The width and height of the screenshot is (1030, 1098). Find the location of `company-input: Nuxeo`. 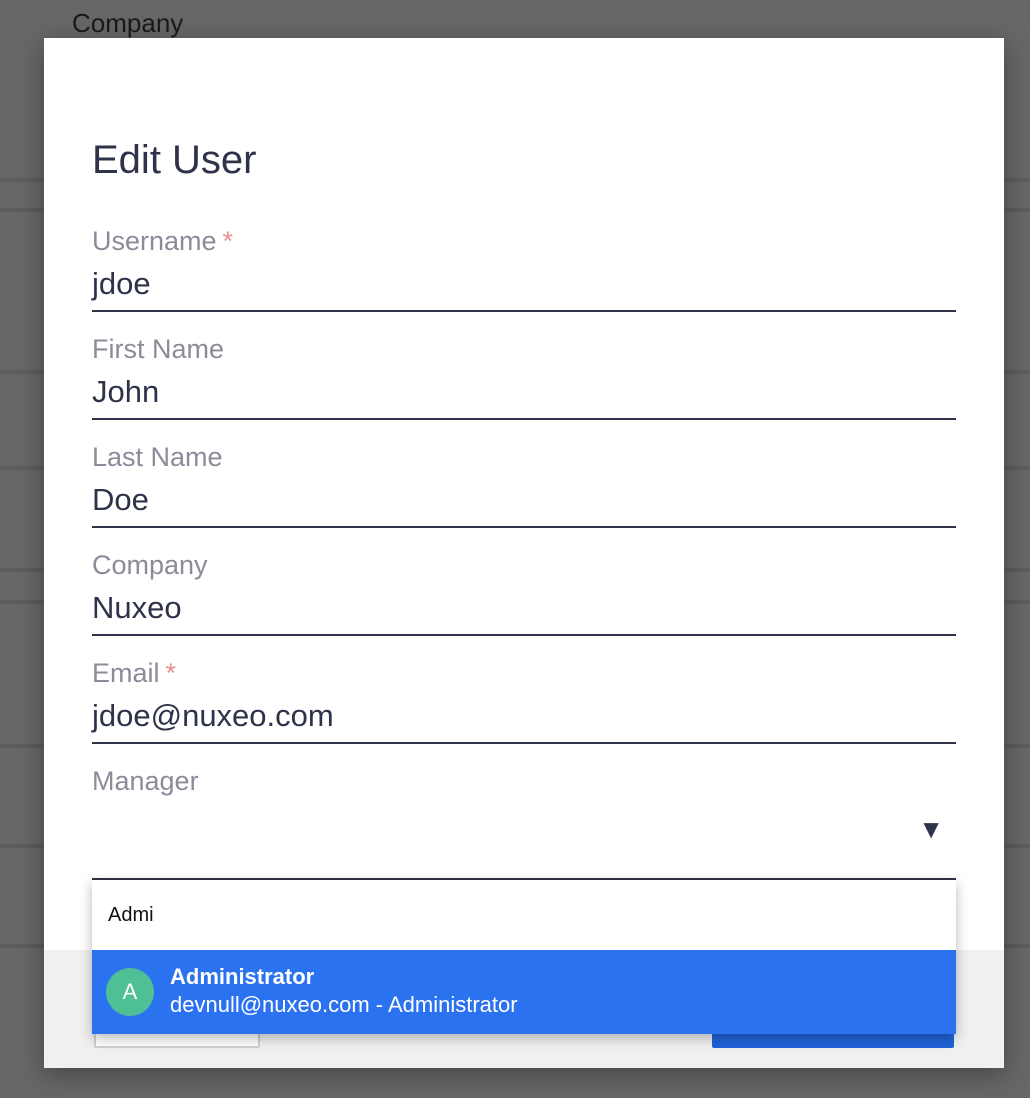

company-input: Nuxeo is located at coordinates (137, 608).